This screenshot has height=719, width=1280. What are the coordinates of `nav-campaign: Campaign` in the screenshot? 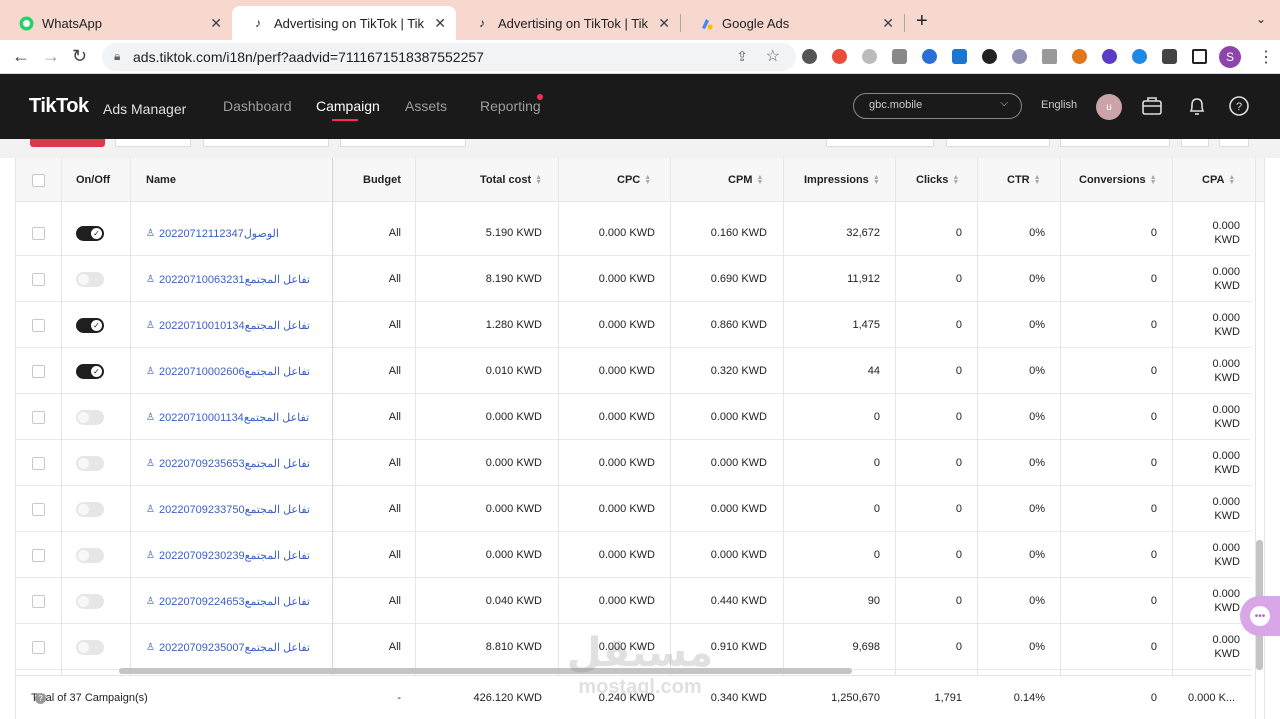 It's located at (348, 106).